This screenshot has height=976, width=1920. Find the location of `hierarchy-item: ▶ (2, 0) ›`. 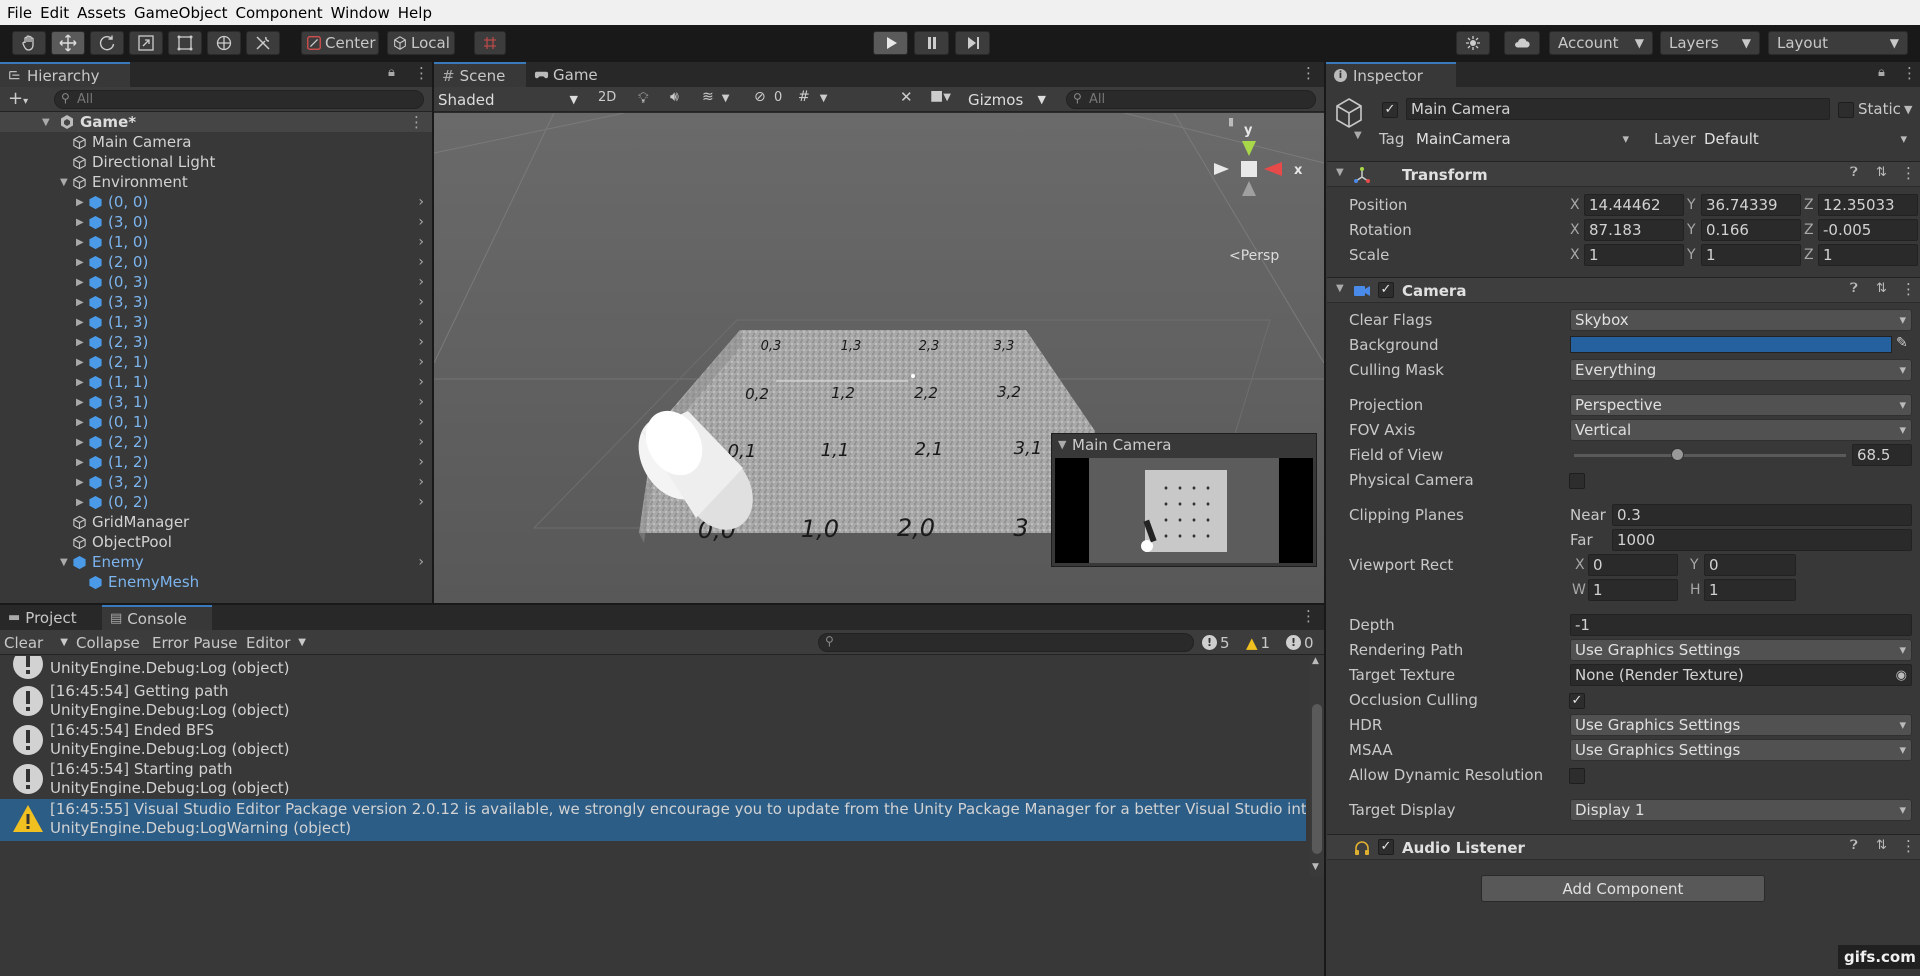

hierarchy-item: ▶ (2, 0) › is located at coordinates (216, 262).